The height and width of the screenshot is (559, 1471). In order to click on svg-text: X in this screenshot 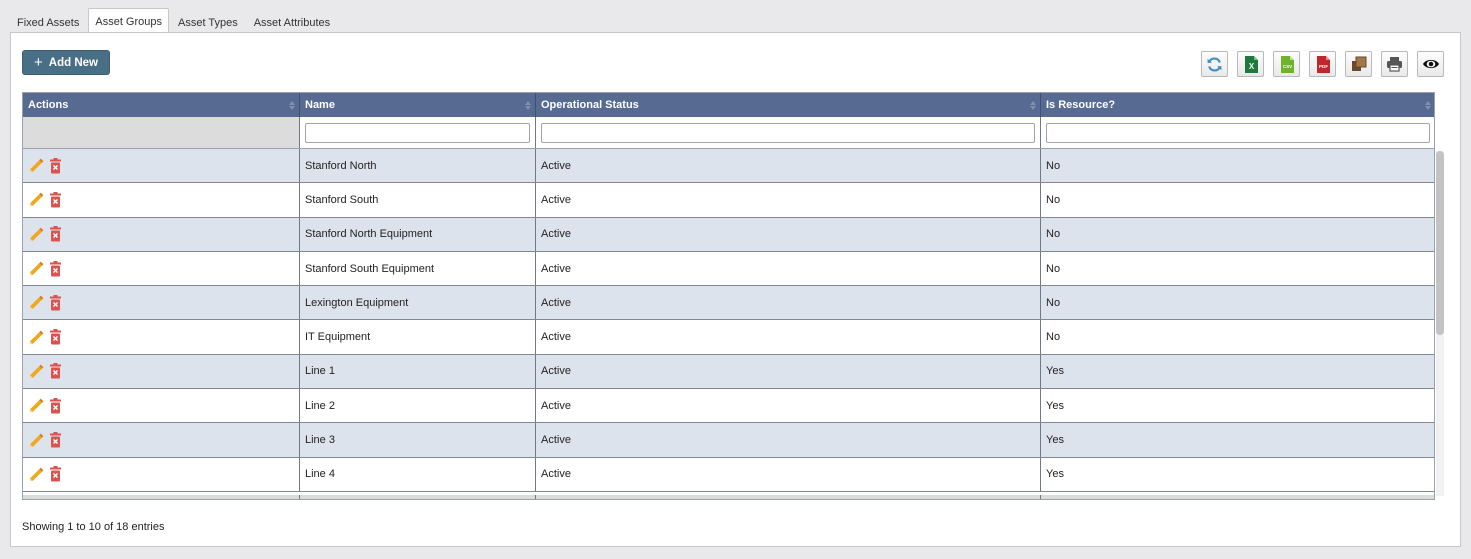, I will do `click(1251, 66)`.